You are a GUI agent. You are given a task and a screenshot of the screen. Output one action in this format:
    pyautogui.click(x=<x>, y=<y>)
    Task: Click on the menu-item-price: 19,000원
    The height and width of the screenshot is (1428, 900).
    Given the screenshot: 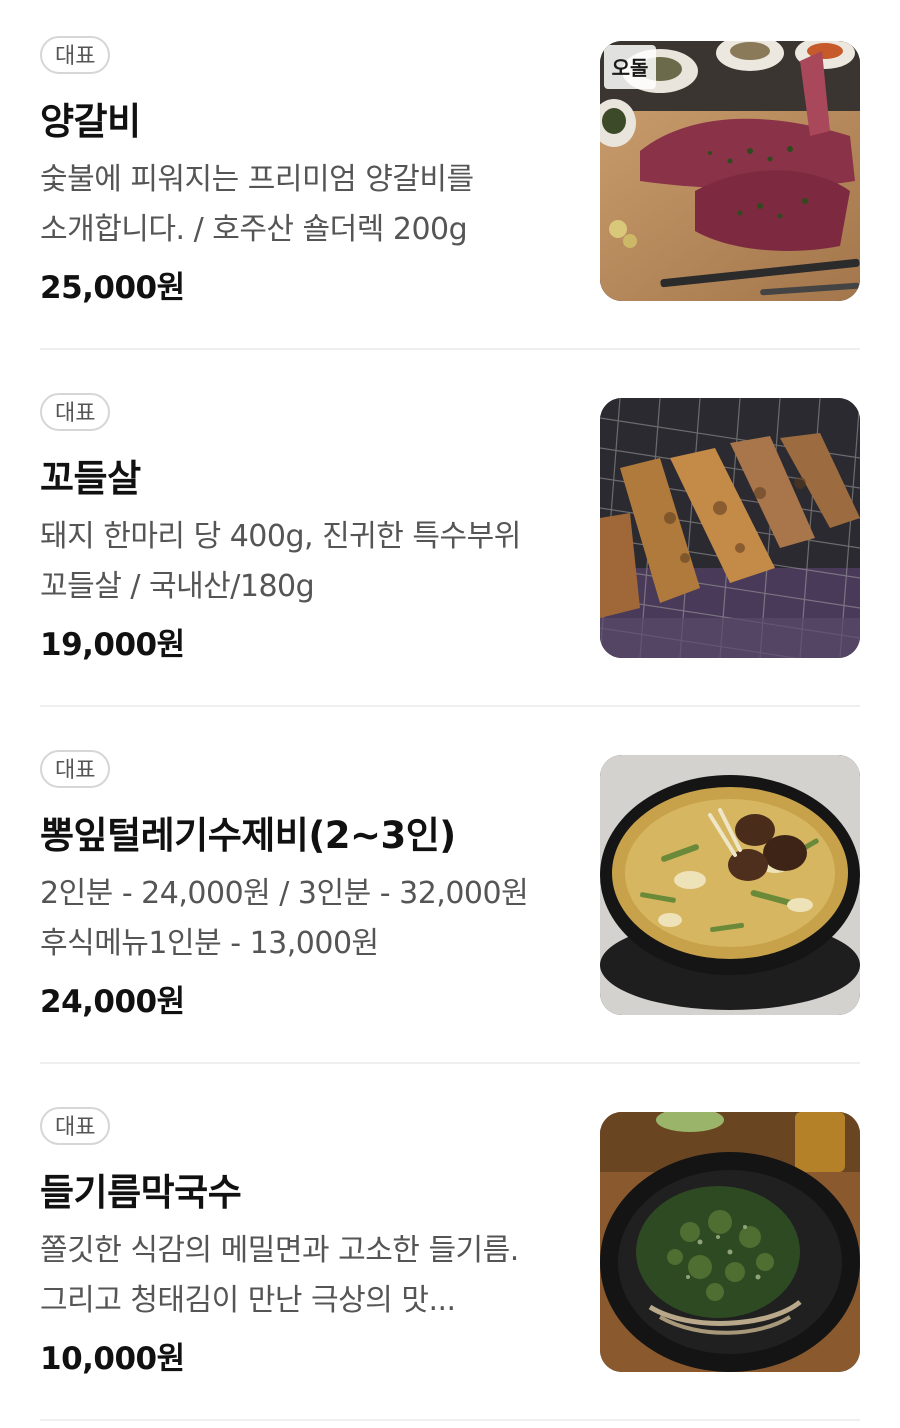 What is the action you would take?
    pyautogui.click(x=112, y=645)
    